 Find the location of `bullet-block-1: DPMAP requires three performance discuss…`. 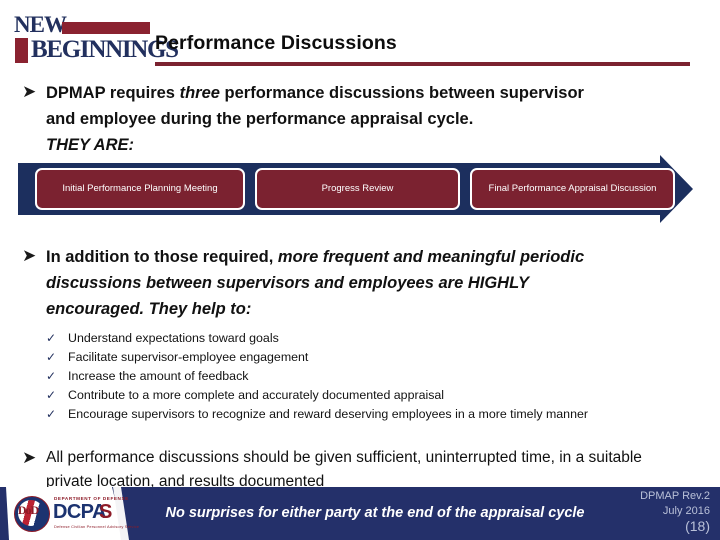

bullet-block-1: DPMAP requires three performance discuss… is located at coordinates (371, 119).